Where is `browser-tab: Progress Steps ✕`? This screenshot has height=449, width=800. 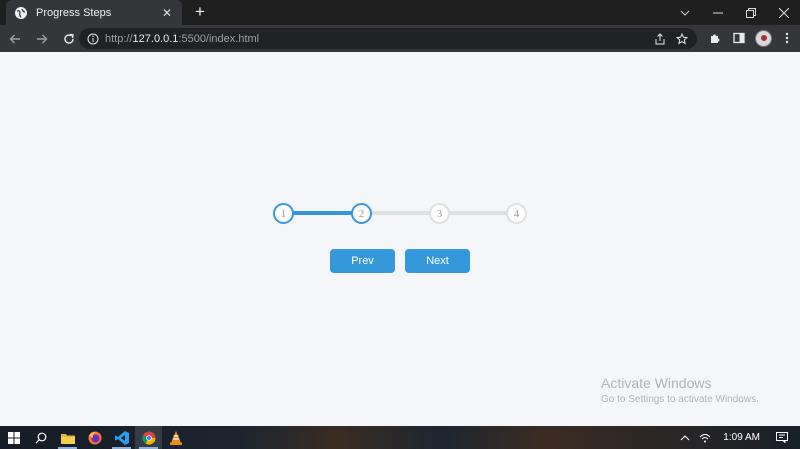 browser-tab: Progress Steps ✕ is located at coordinates (94, 12).